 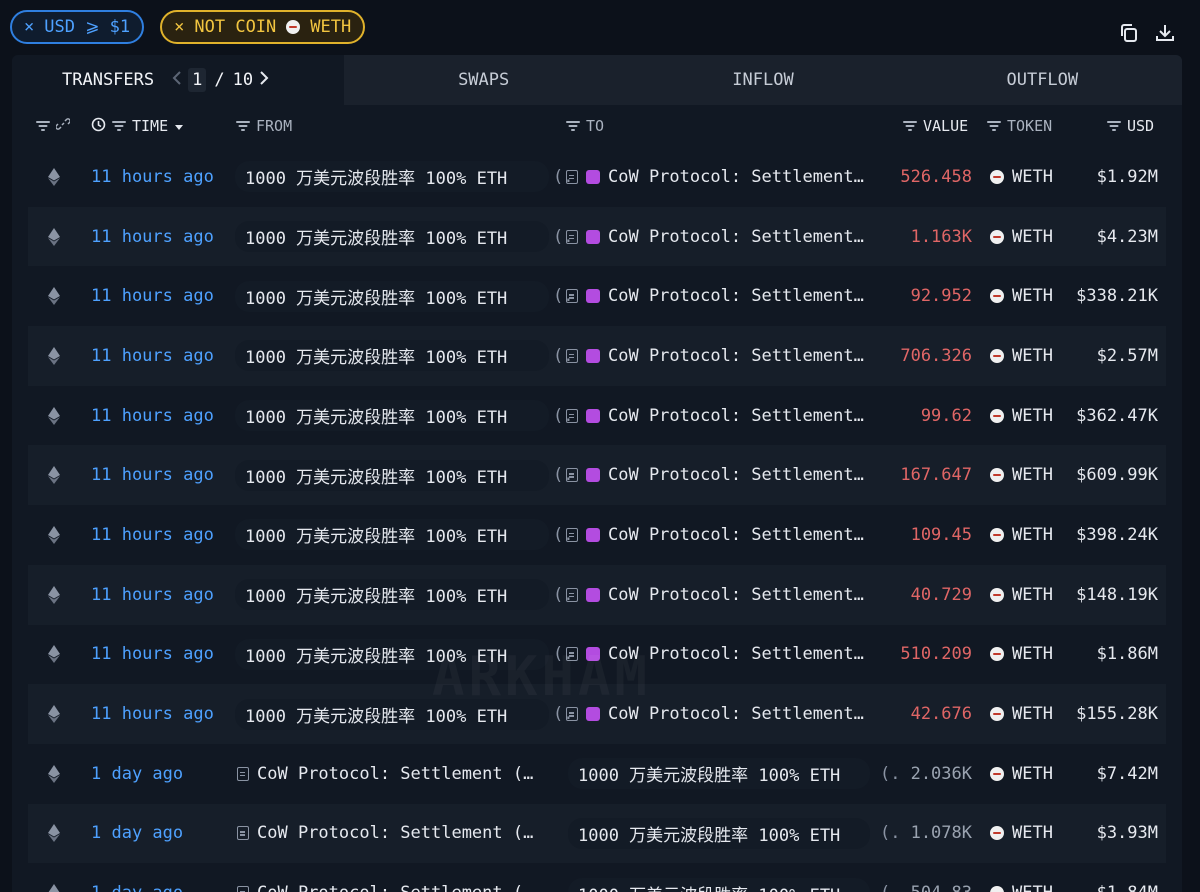 What do you see at coordinates (763, 80) in the screenshot?
I see `tab-inflow: INFLOW` at bounding box center [763, 80].